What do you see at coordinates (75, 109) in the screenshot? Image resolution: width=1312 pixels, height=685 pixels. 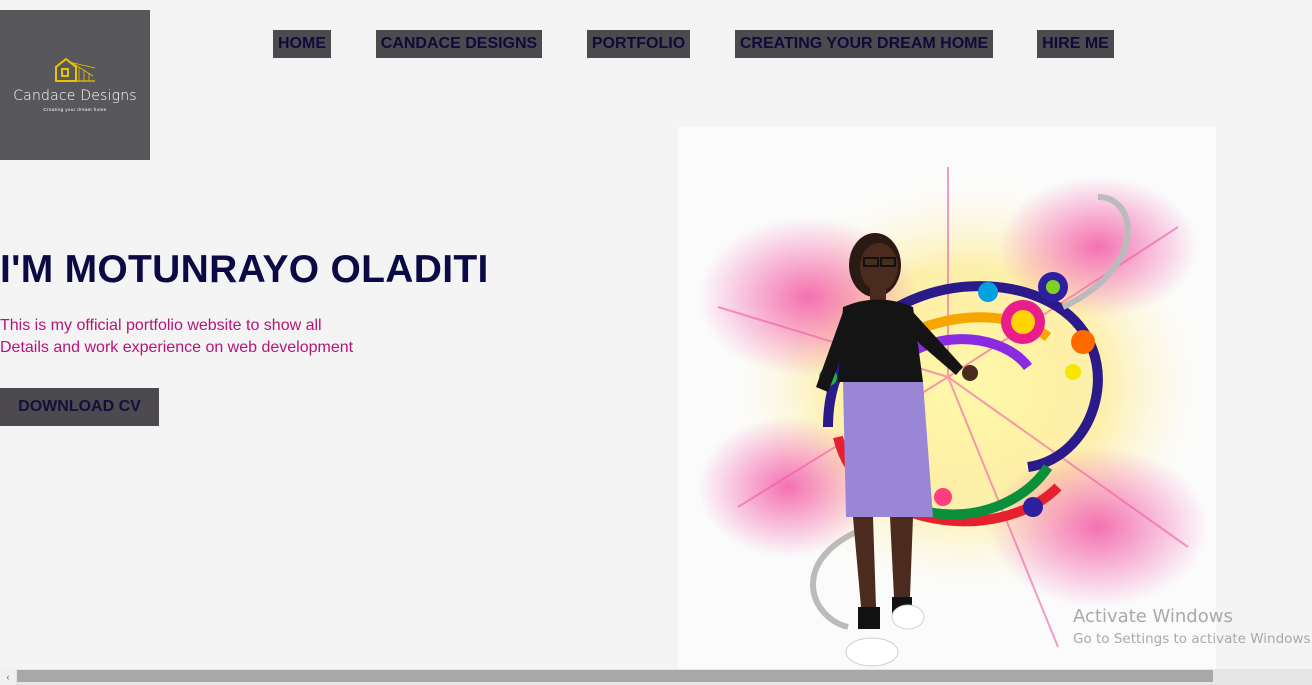 I see `logo-tagline: Creating your dream home` at bounding box center [75, 109].